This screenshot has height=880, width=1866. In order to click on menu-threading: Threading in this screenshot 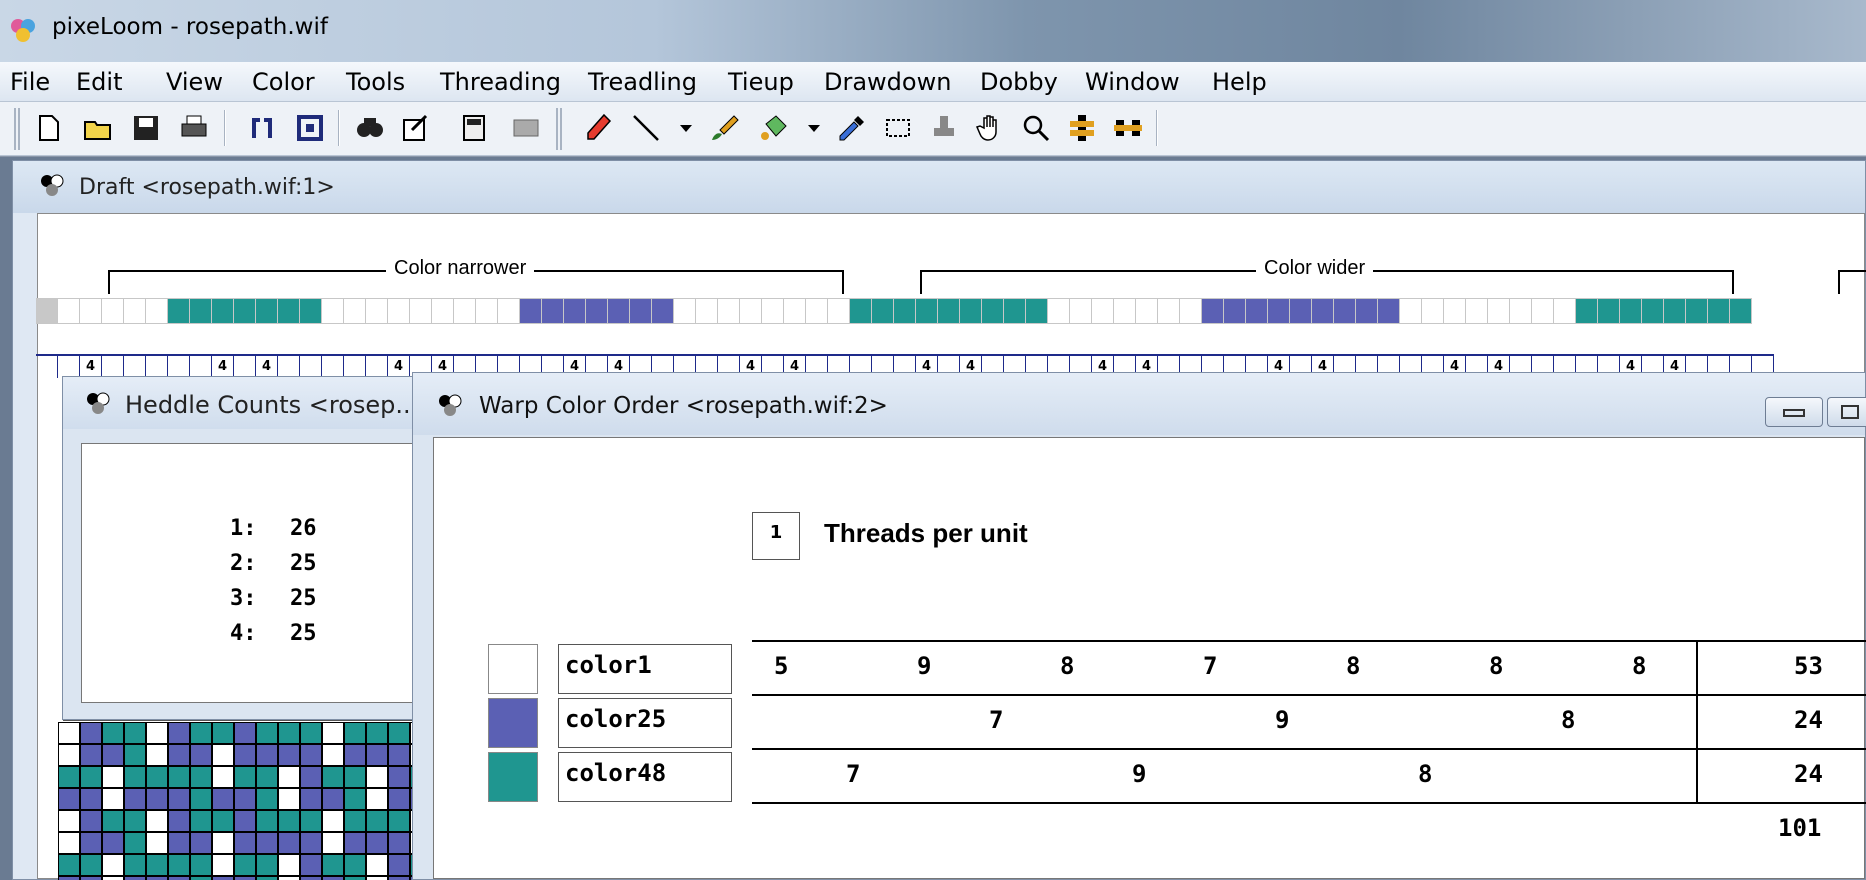, I will do `click(500, 82)`.